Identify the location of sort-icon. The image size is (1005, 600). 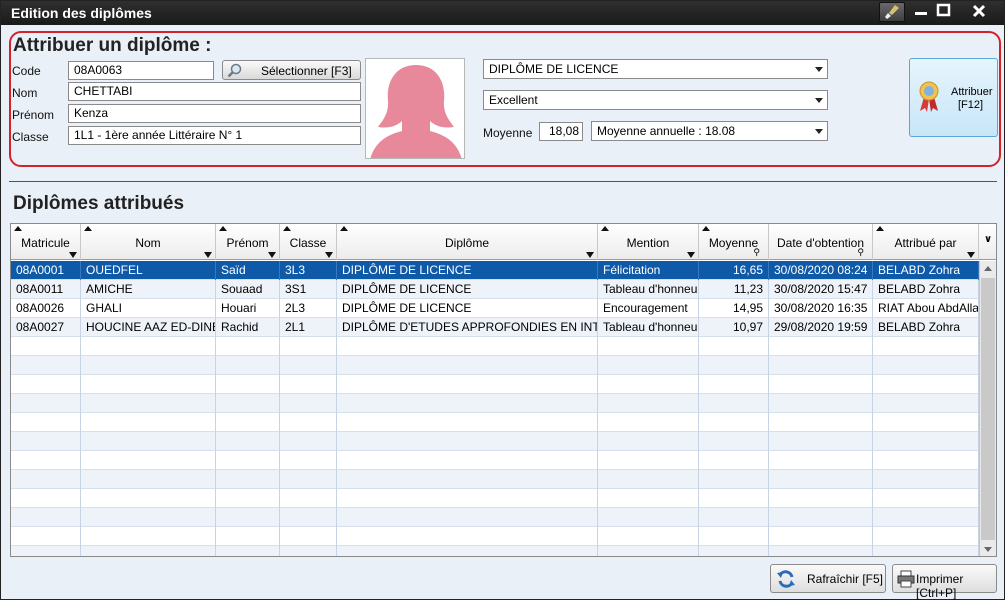
(706, 228).